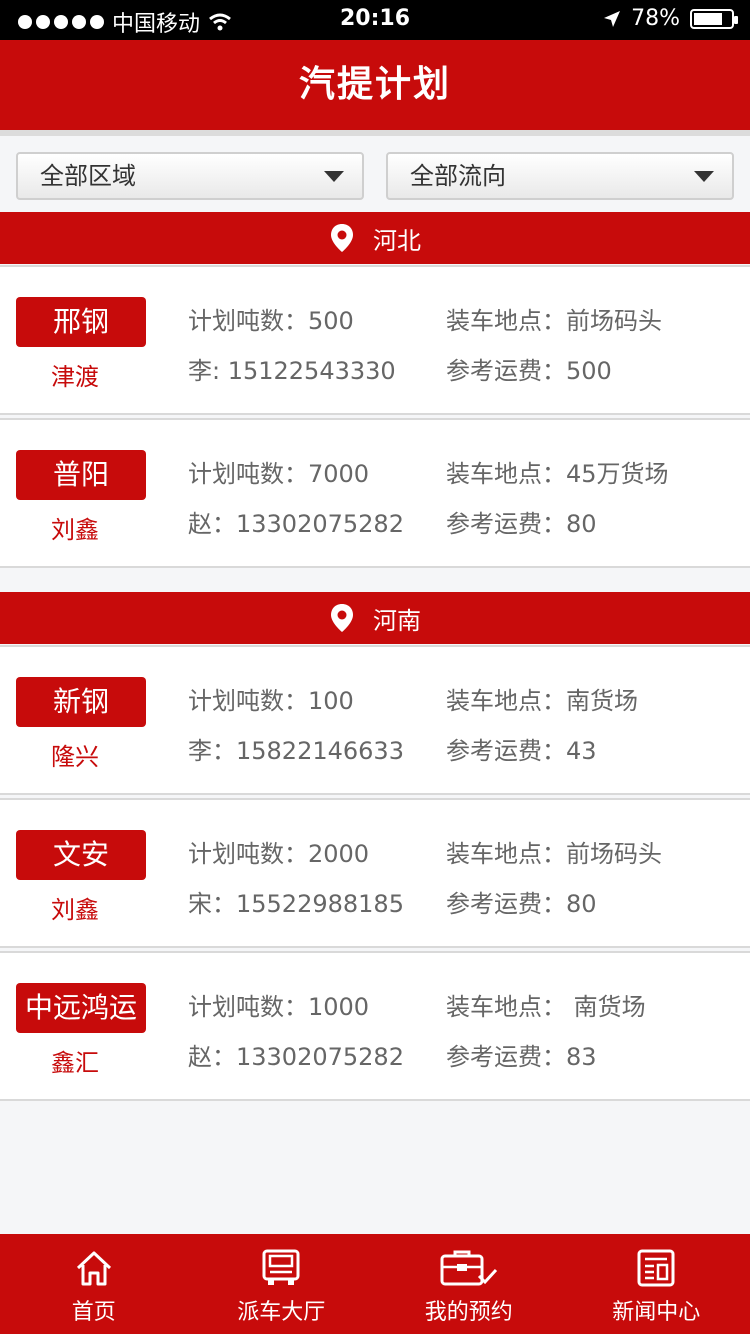 The width and height of the screenshot is (750, 1334). I want to click on company-badge: 中远鸿运, so click(81, 1008).